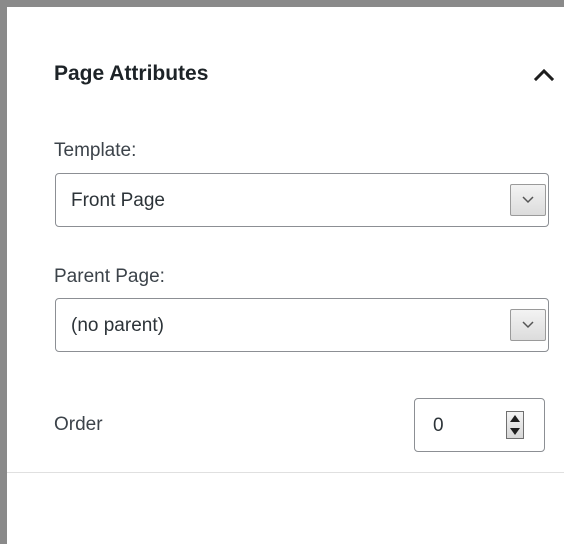  What do you see at coordinates (544, 74) in the screenshot?
I see `chevron-up-icon` at bounding box center [544, 74].